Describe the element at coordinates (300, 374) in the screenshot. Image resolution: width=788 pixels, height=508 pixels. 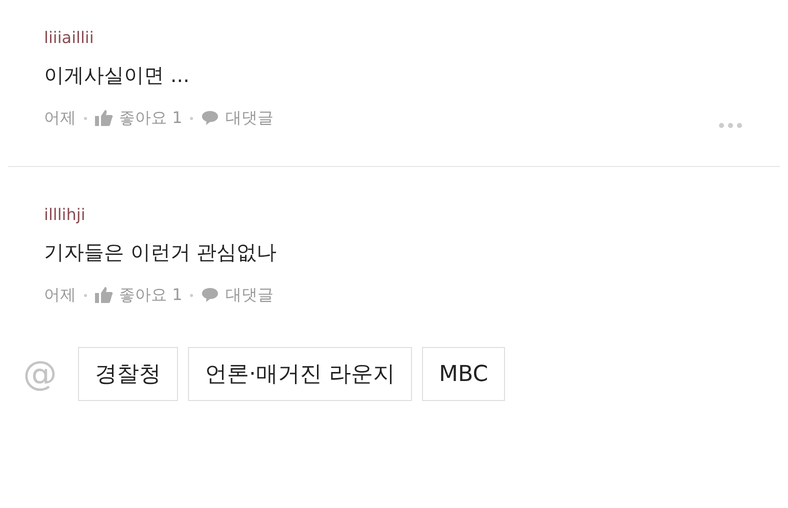
I see `tag-chip: 언론·매거진 라운지` at that location.